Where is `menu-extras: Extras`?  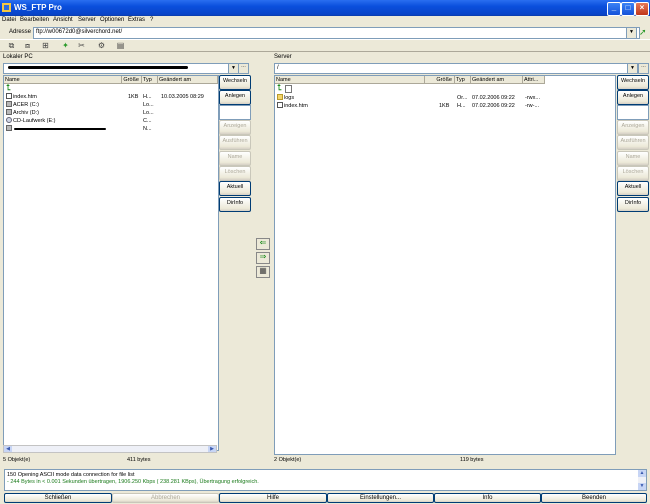
menu-extras: Extras is located at coordinates (136, 20).